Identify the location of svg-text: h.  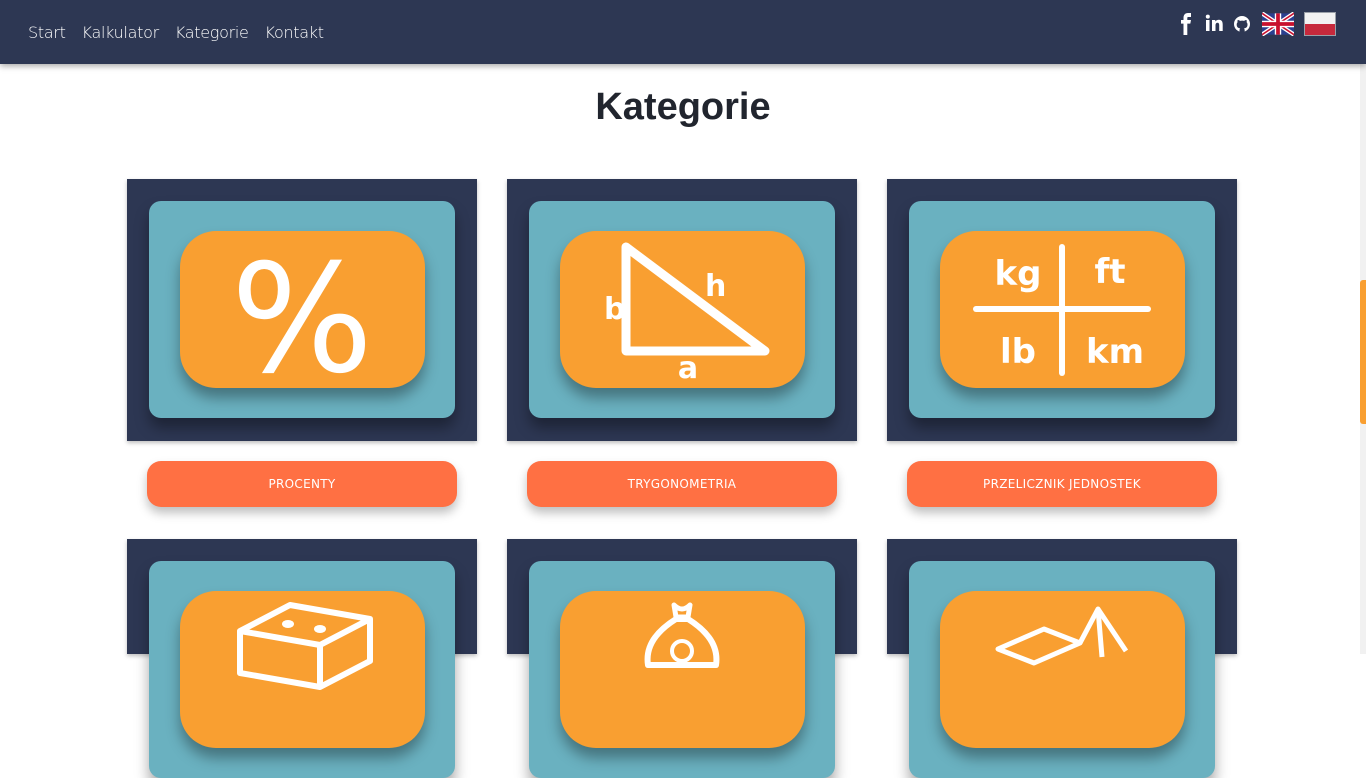
(715, 286).